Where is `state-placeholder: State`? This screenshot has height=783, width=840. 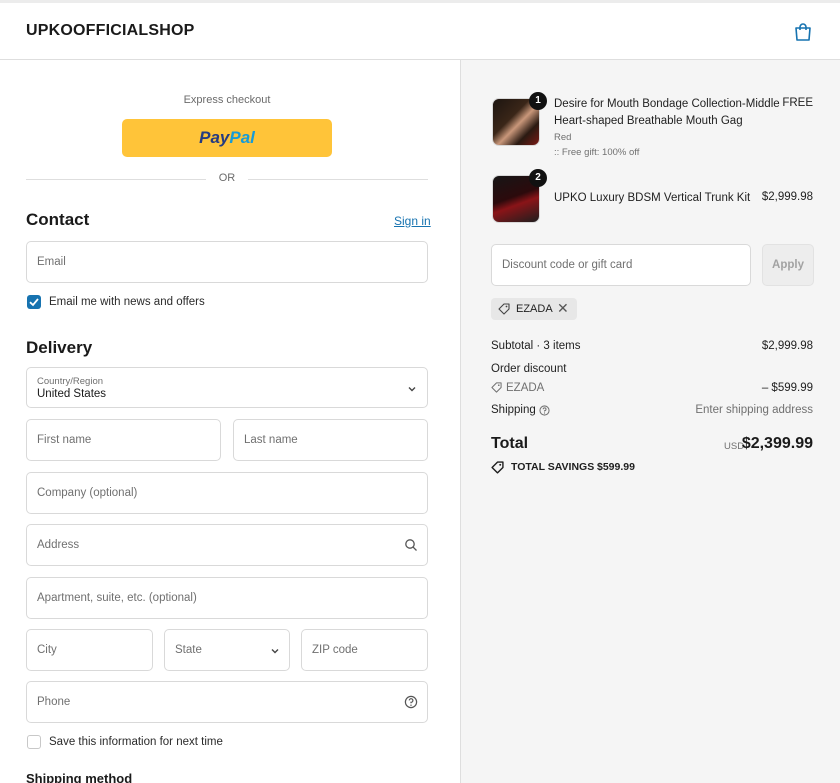 state-placeholder: State is located at coordinates (188, 650).